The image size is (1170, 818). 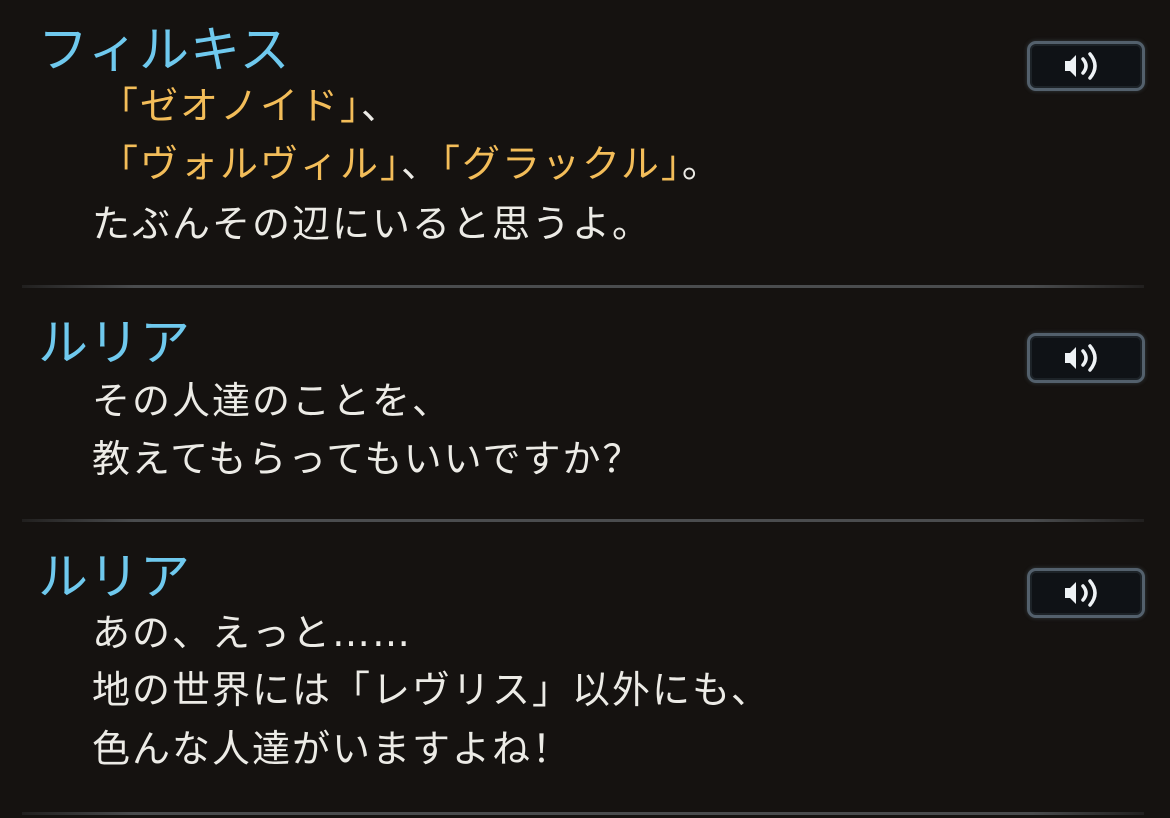 I want to click on highlighted-term: 「ゼオノイド」, so click(x=231, y=106).